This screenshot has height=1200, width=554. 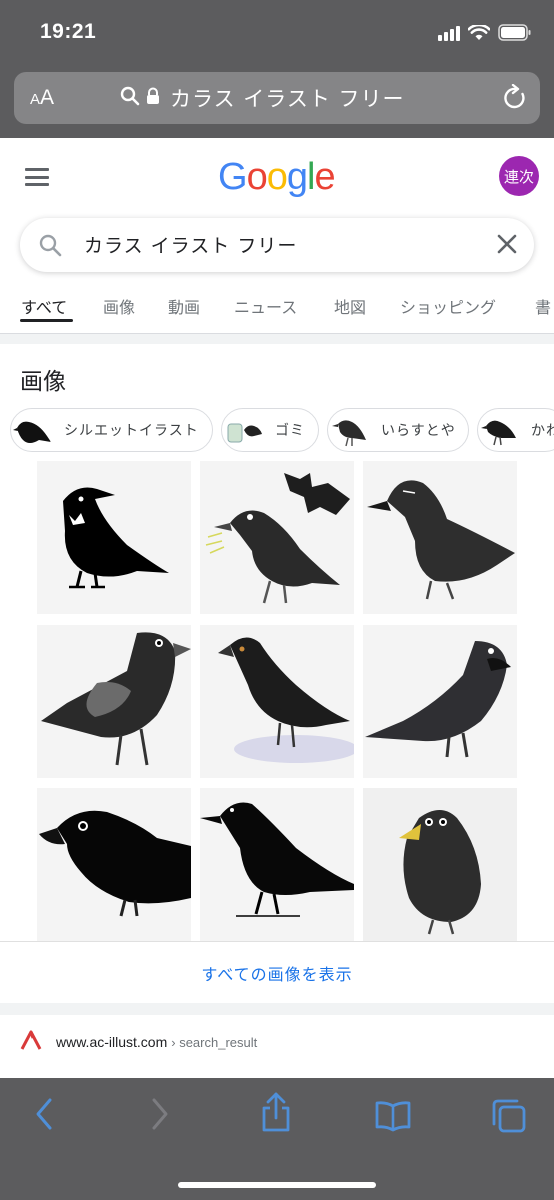 What do you see at coordinates (479, 32) in the screenshot?
I see `wifi-icon` at bounding box center [479, 32].